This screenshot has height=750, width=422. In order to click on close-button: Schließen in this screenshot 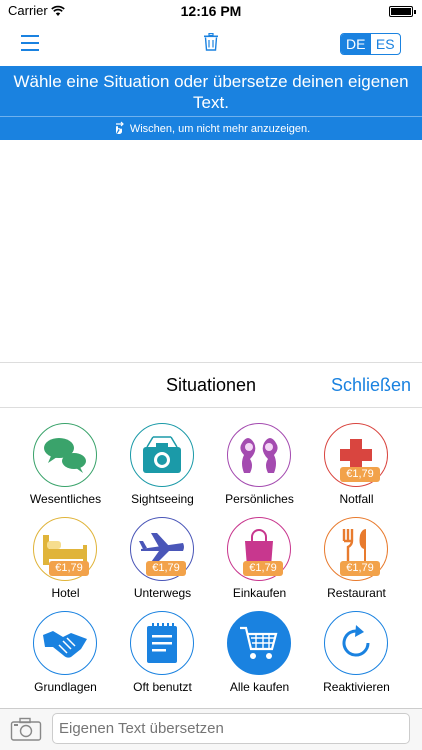, I will do `click(371, 385)`.